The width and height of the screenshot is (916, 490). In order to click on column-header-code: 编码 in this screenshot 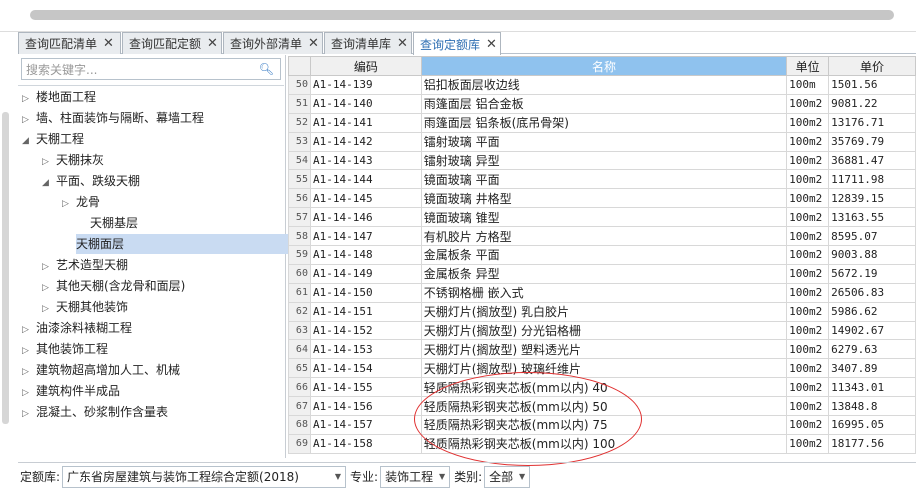, I will do `click(365, 66)`.